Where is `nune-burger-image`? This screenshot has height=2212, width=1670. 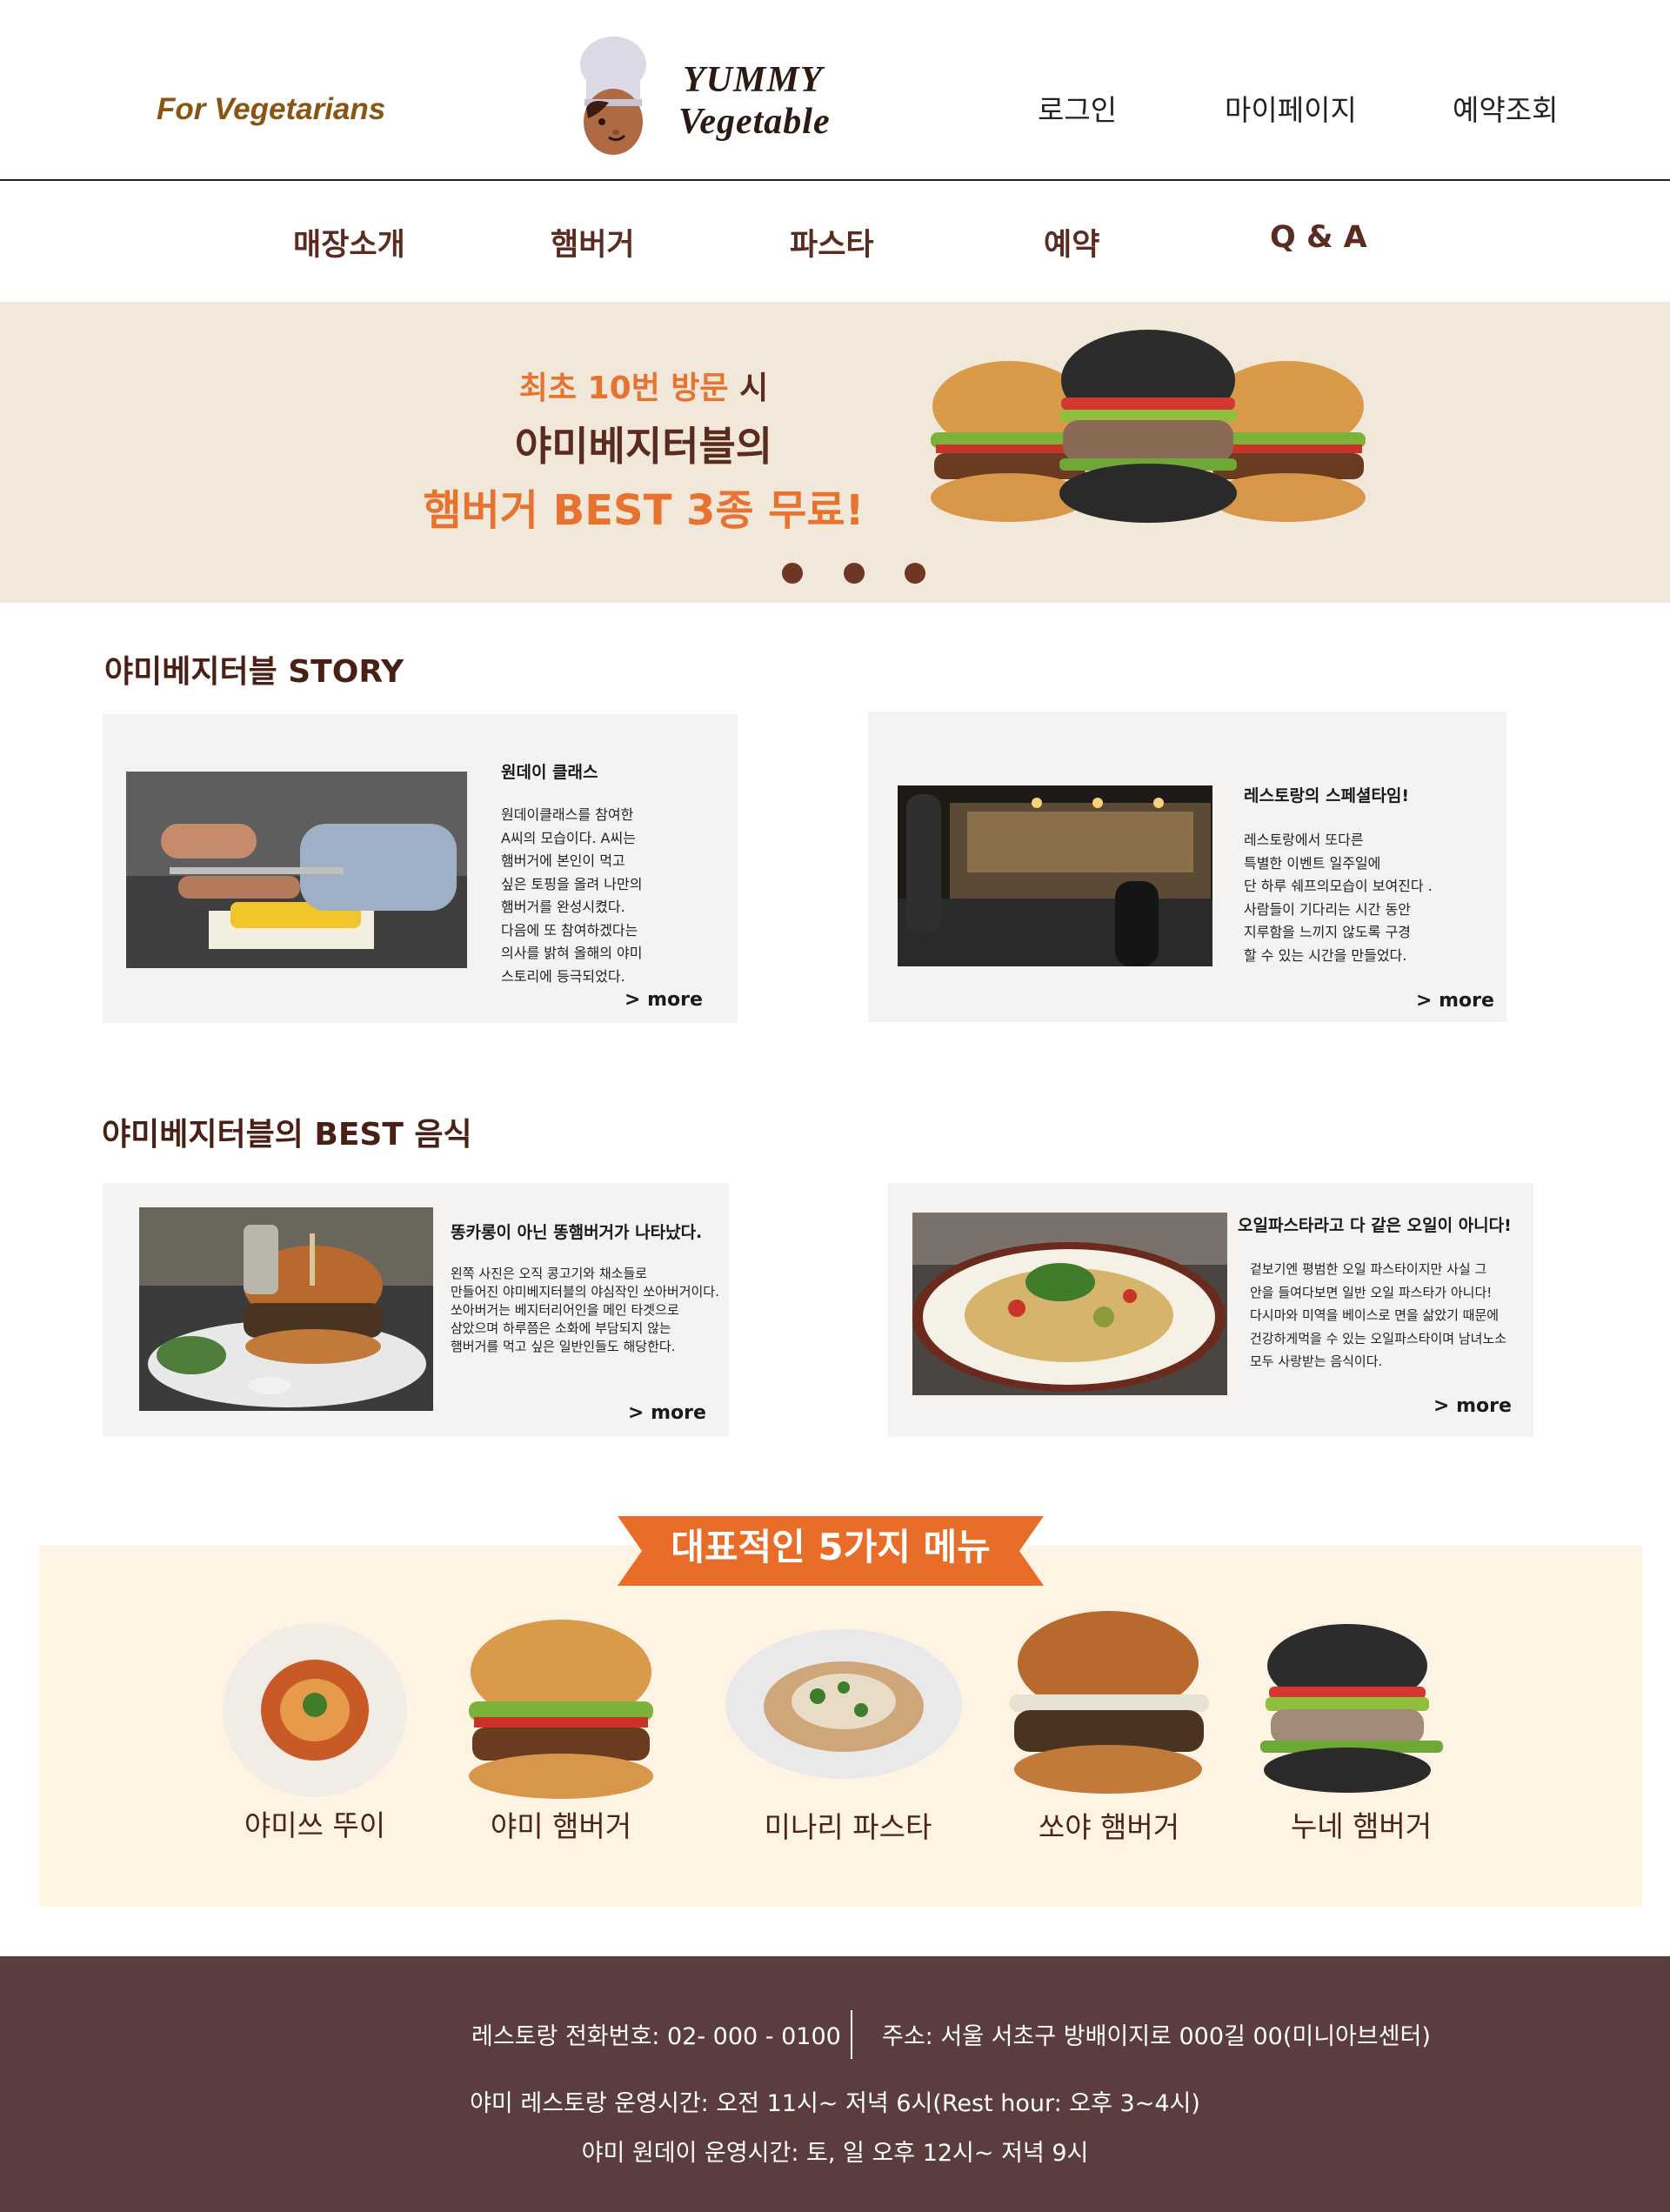
nune-burger-image is located at coordinates (1351, 1709).